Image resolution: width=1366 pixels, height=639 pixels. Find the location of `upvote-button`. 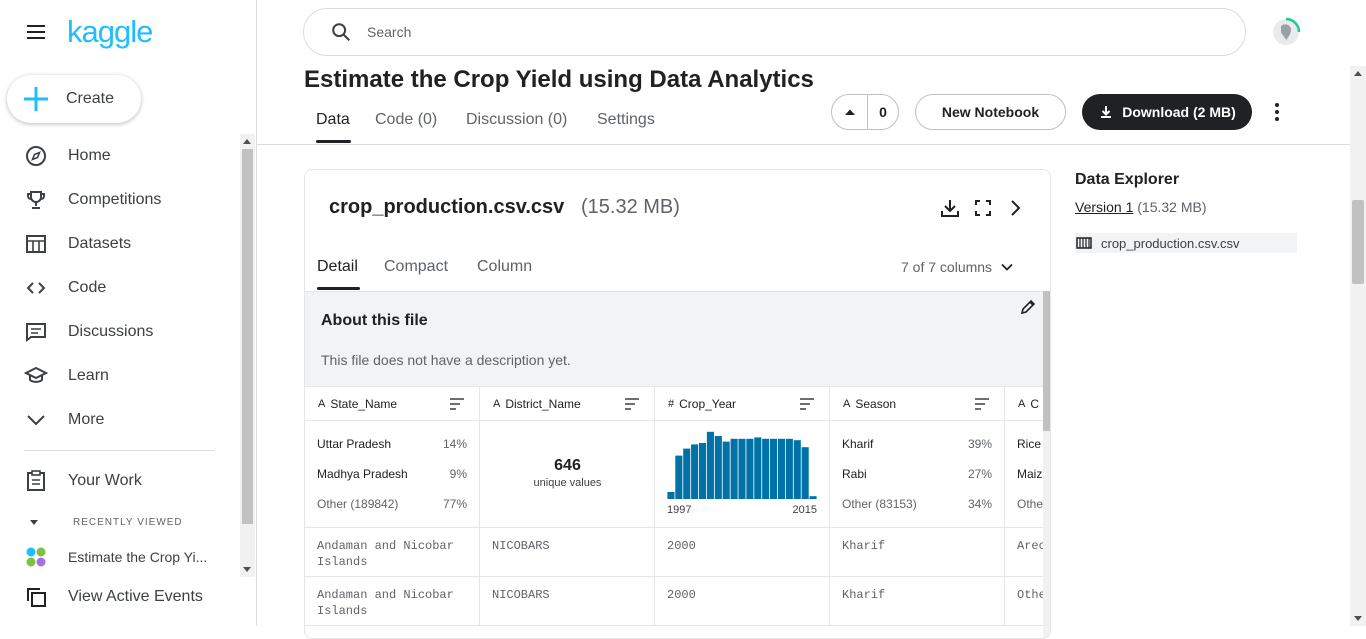

upvote-button is located at coordinates (850, 112).